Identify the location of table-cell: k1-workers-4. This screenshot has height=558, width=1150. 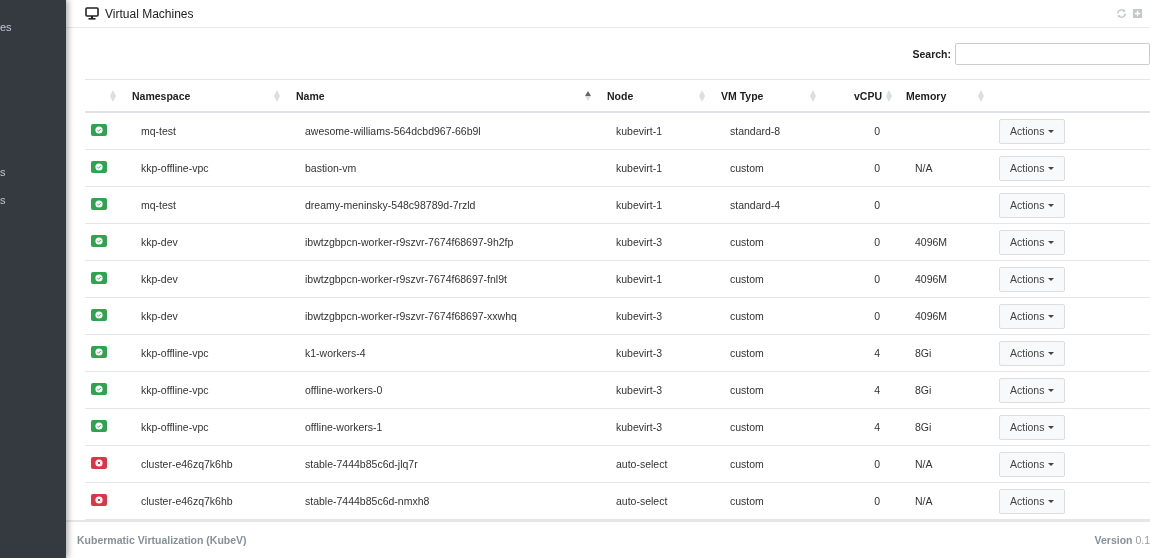
(335, 353).